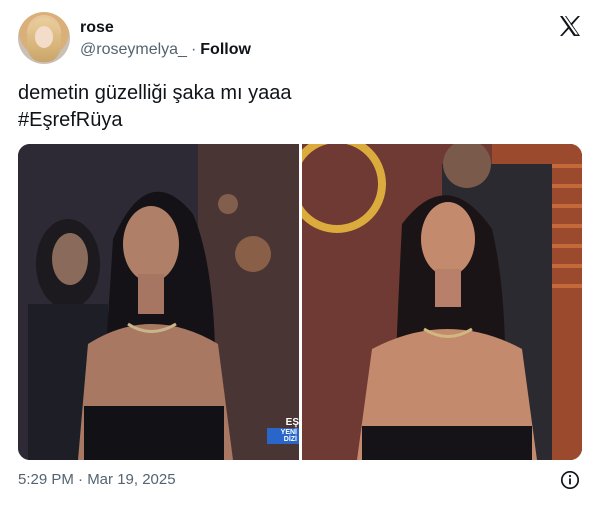 Image resolution: width=600 pixels, height=510 pixels. I want to click on tweet-text-line: demetin güzelliği şaka mı yaaa, so click(155, 93).